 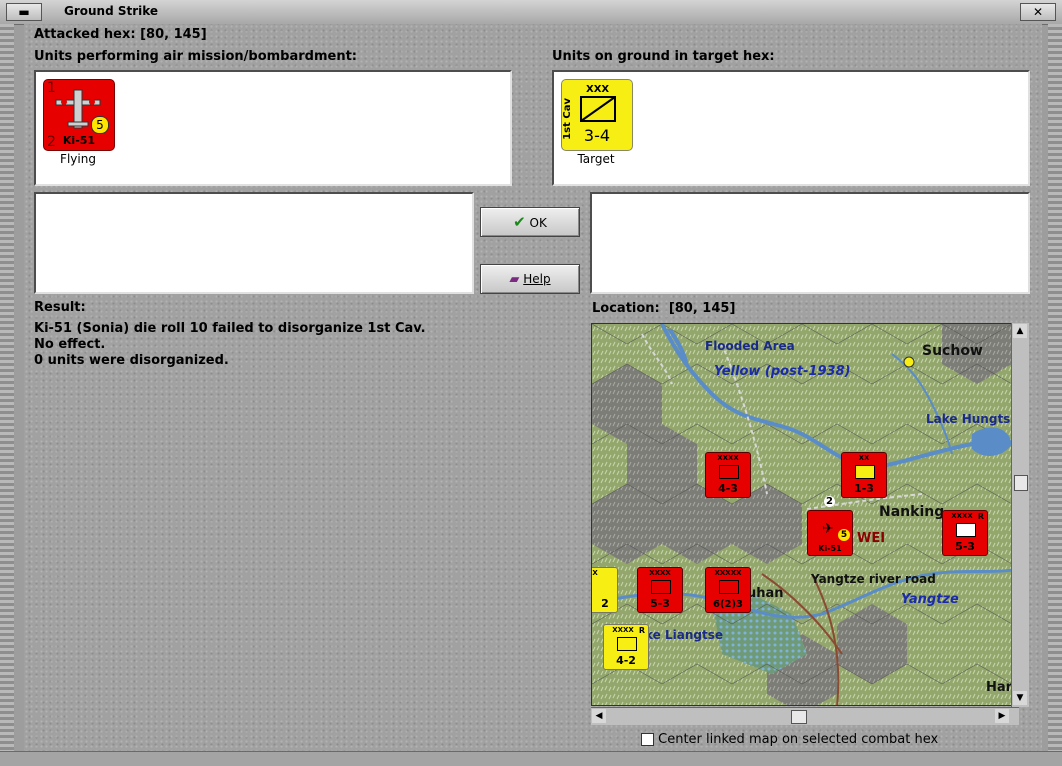 I want to click on map-label: Flooded Area, so click(x=750, y=346).